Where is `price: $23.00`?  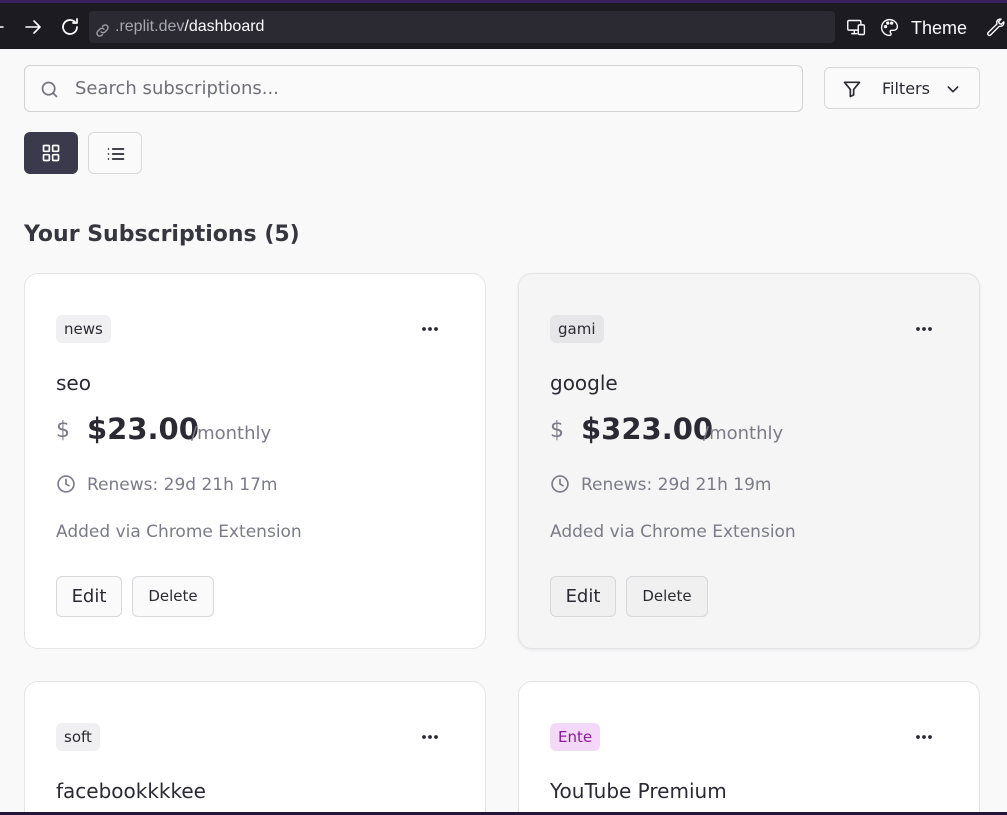
price: $23.00 is located at coordinates (143, 429).